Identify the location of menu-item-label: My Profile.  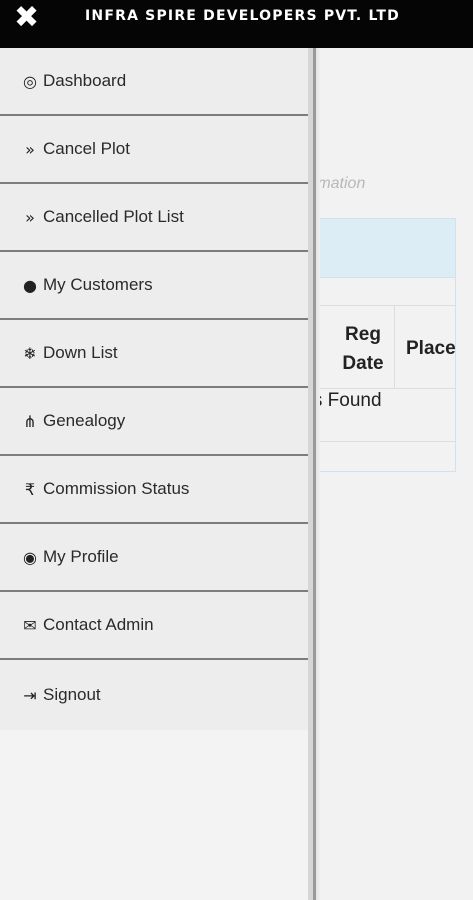
(81, 556).